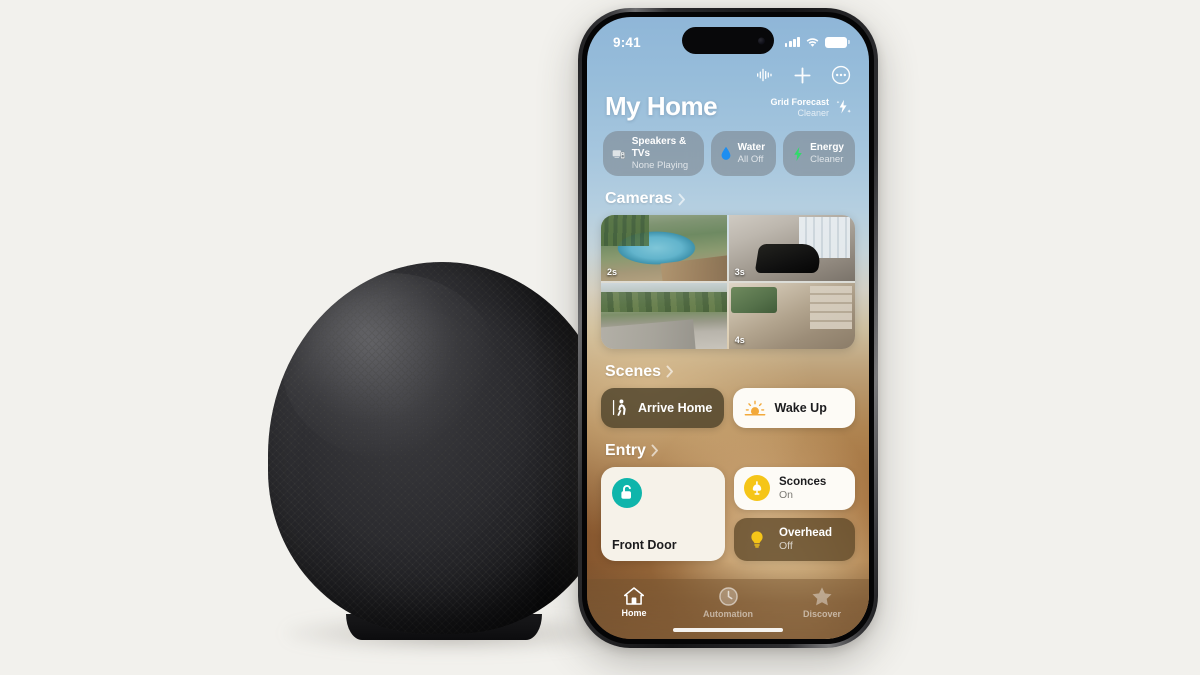 The image size is (1200, 675). I want to click on camera-timestamp: 4s, so click(739, 339).